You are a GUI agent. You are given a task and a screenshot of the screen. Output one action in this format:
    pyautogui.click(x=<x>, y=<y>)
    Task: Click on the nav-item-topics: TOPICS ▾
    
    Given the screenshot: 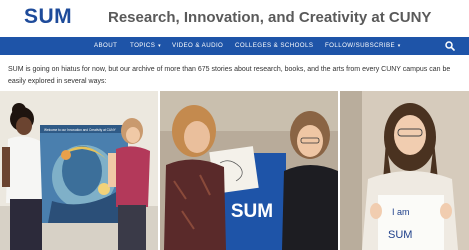 What is the action you would take?
    pyautogui.click(x=145, y=45)
    